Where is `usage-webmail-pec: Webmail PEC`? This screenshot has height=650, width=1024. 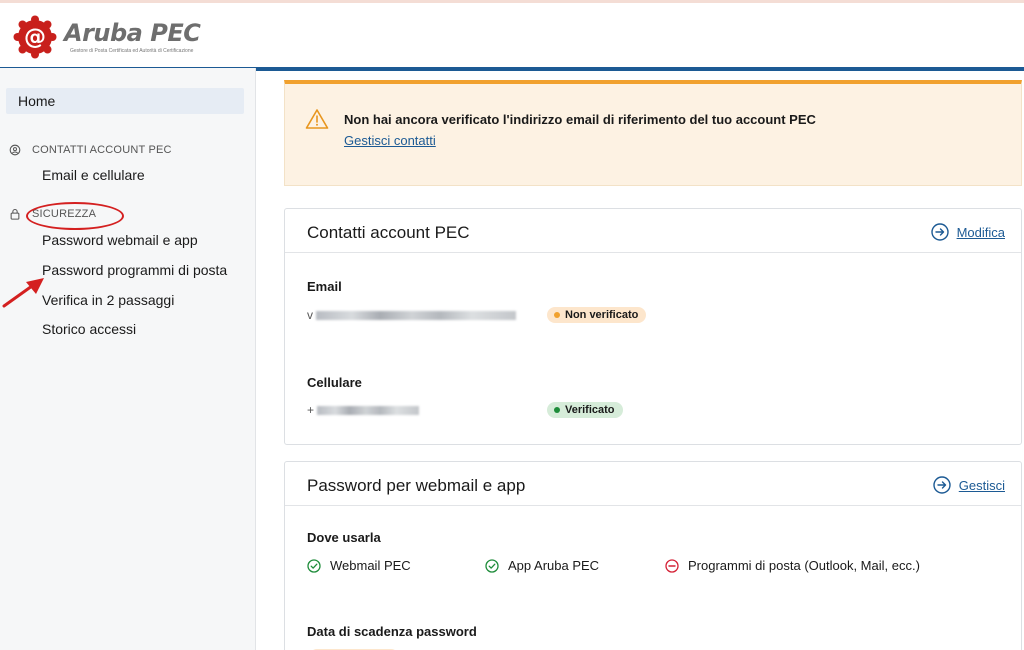
usage-webmail-pec: Webmail PEC is located at coordinates (359, 565).